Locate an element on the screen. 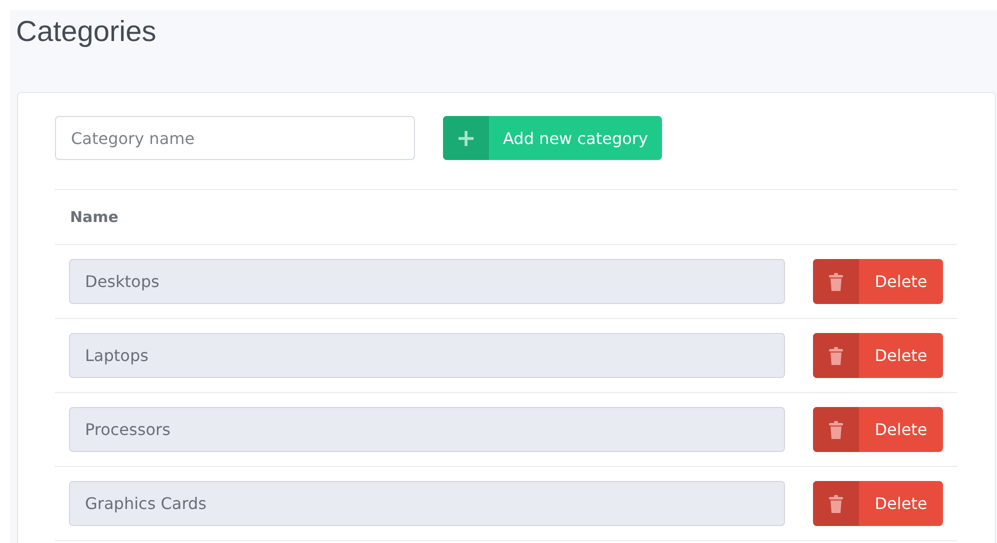 This screenshot has height=543, width=997. category-name-input: Laptops is located at coordinates (427, 355).